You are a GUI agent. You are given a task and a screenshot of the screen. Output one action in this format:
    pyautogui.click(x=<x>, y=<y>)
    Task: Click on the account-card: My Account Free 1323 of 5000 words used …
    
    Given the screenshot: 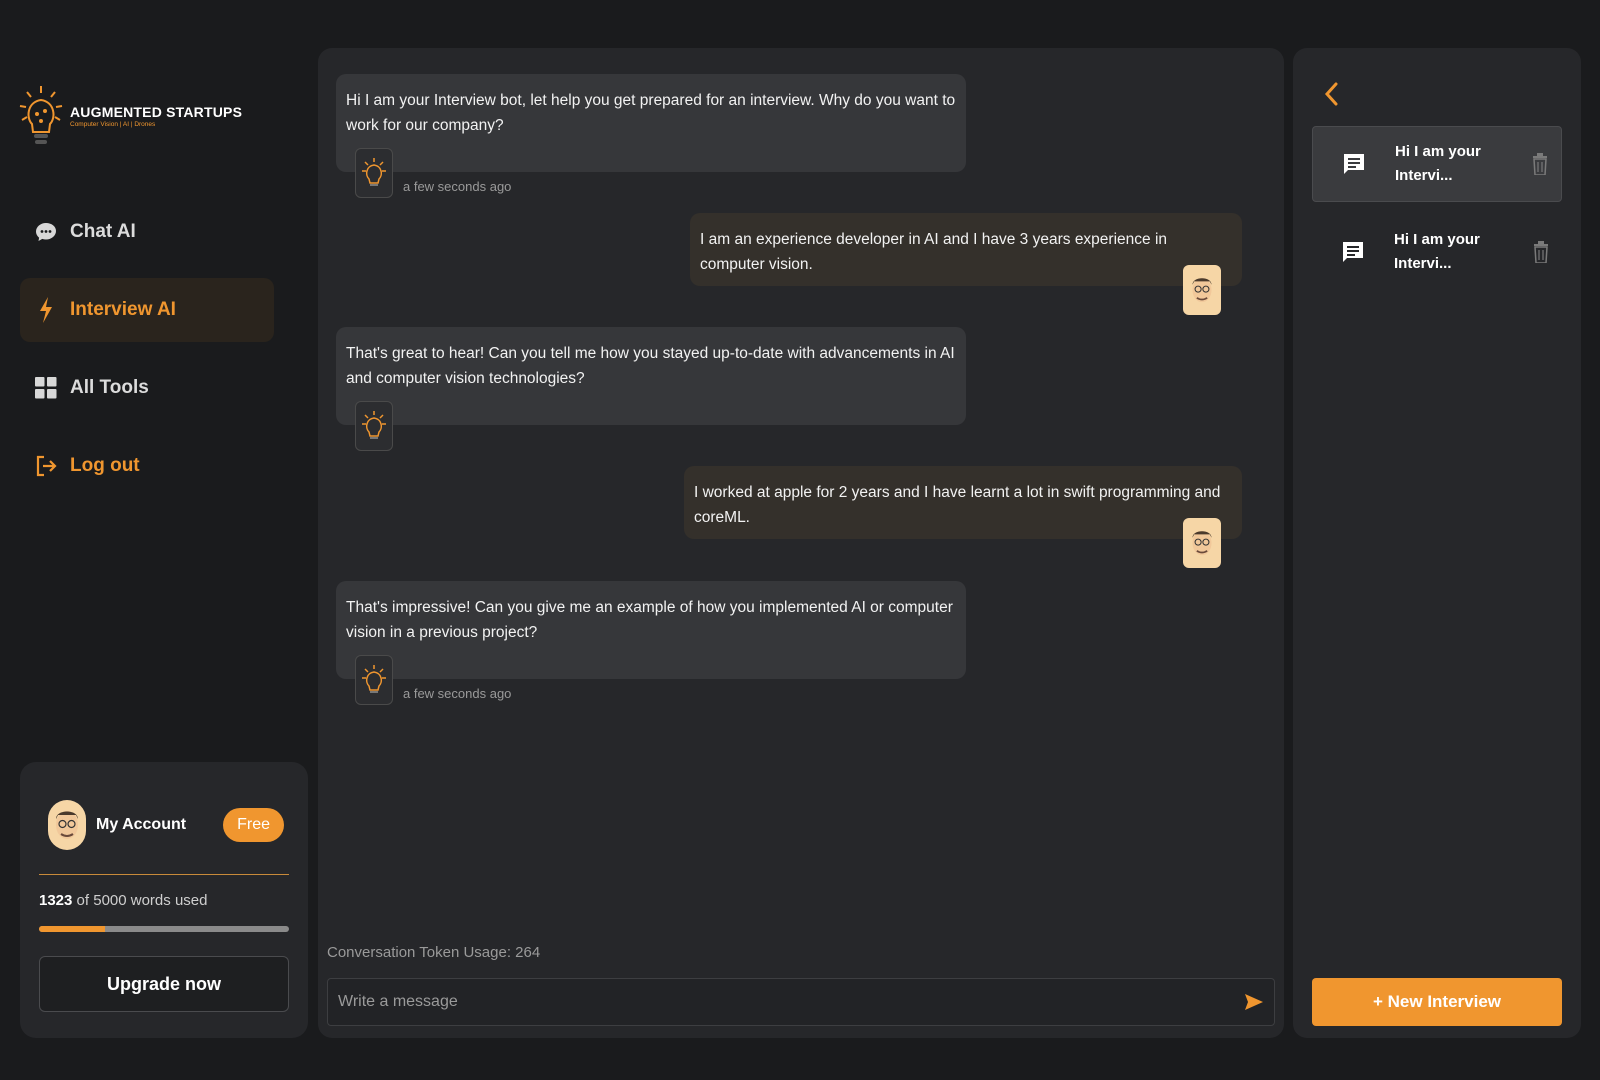 What is the action you would take?
    pyautogui.click(x=164, y=900)
    